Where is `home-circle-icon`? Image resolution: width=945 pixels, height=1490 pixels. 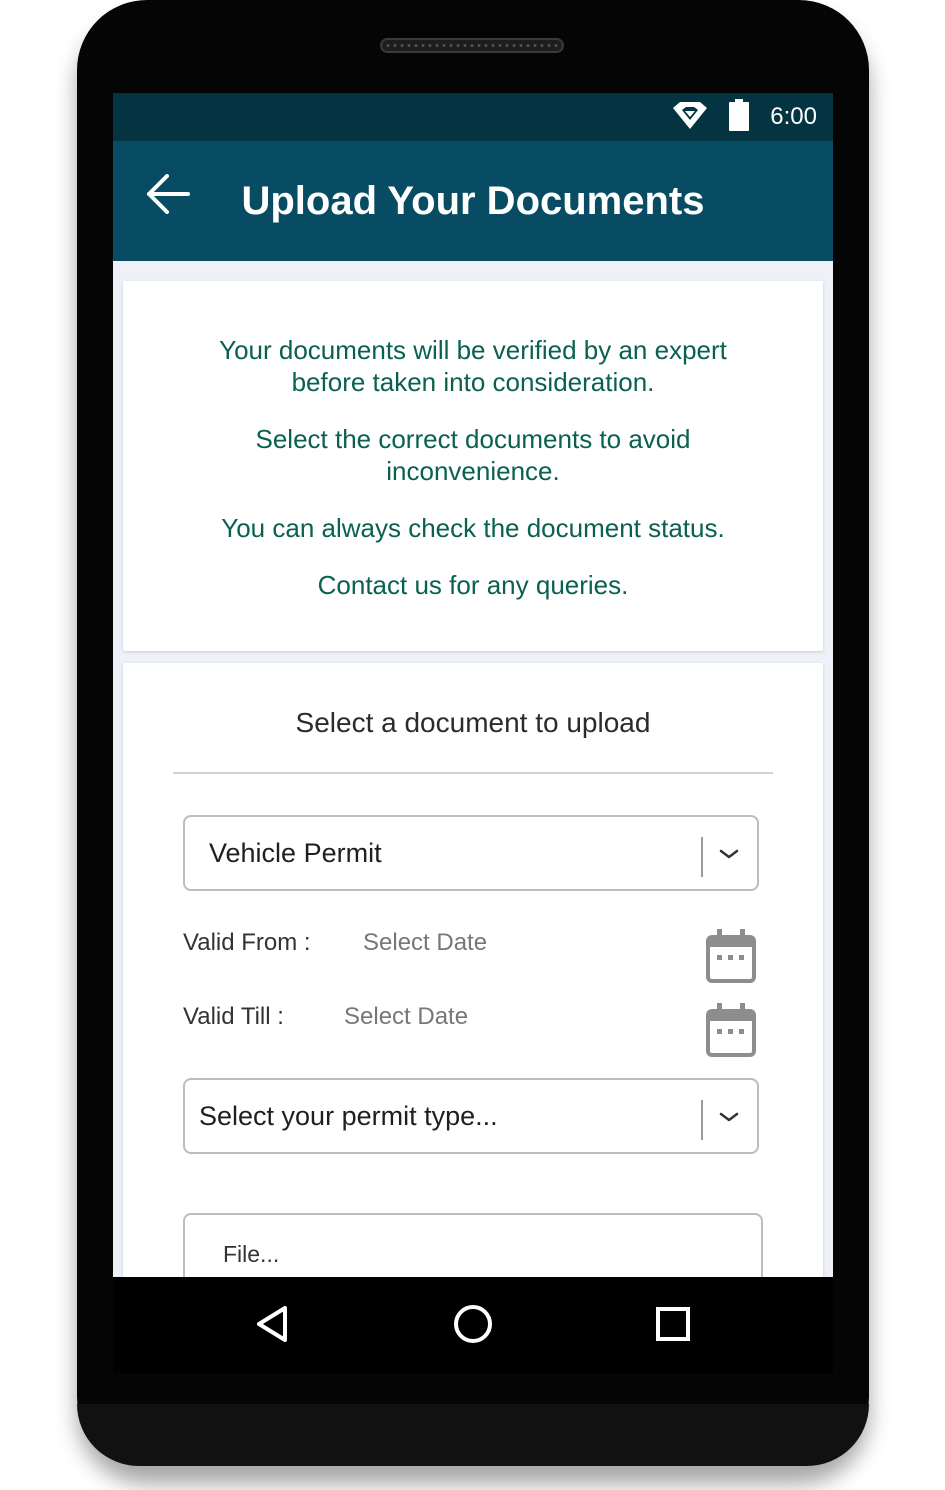 home-circle-icon is located at coordinates (473, 1326).